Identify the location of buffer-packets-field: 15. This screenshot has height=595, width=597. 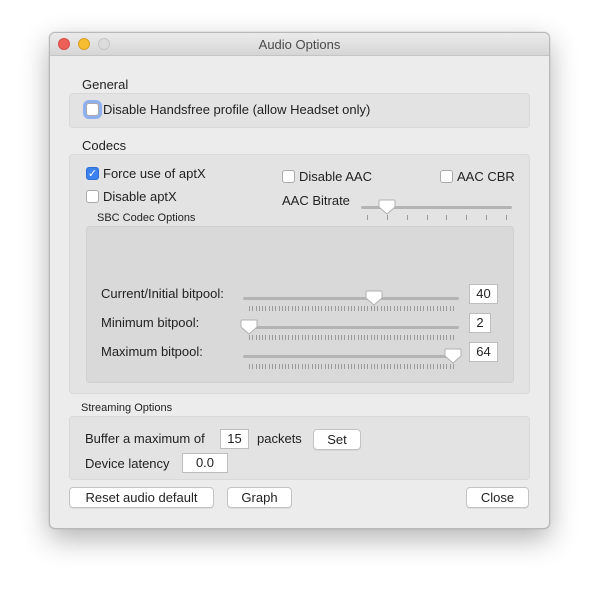
(234, 439).